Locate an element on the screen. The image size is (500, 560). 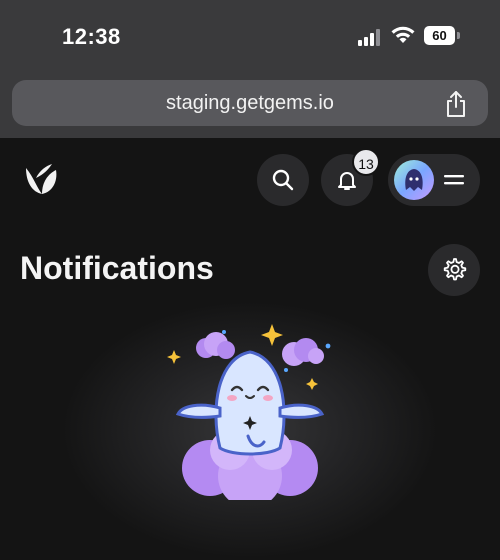
profile-menu-button is located at coordinates (434, 180).